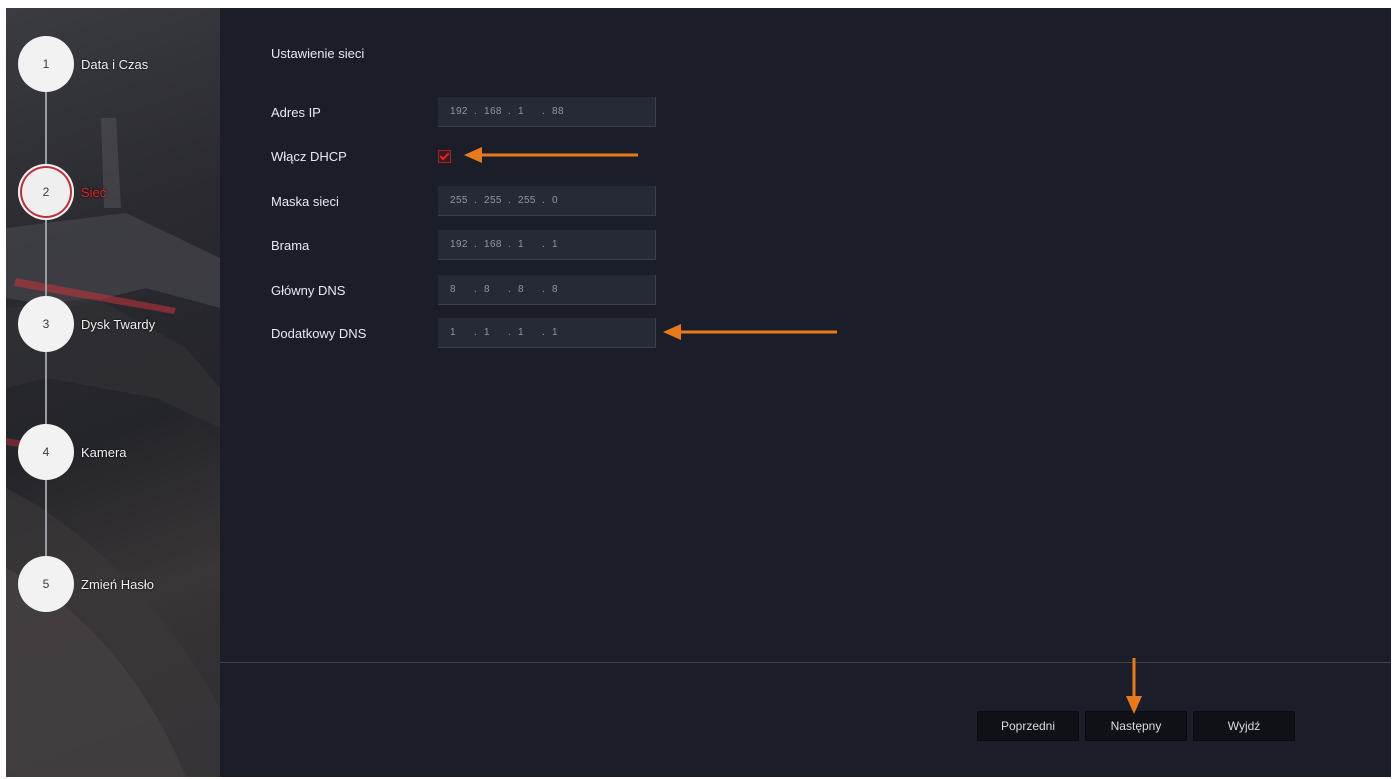 The width and height of the screenshot is (1395, 779). What do you see at coordinates (94, 192) in the screenshot?
I see `step-label: Sieć` at bounding box center [94, 192].